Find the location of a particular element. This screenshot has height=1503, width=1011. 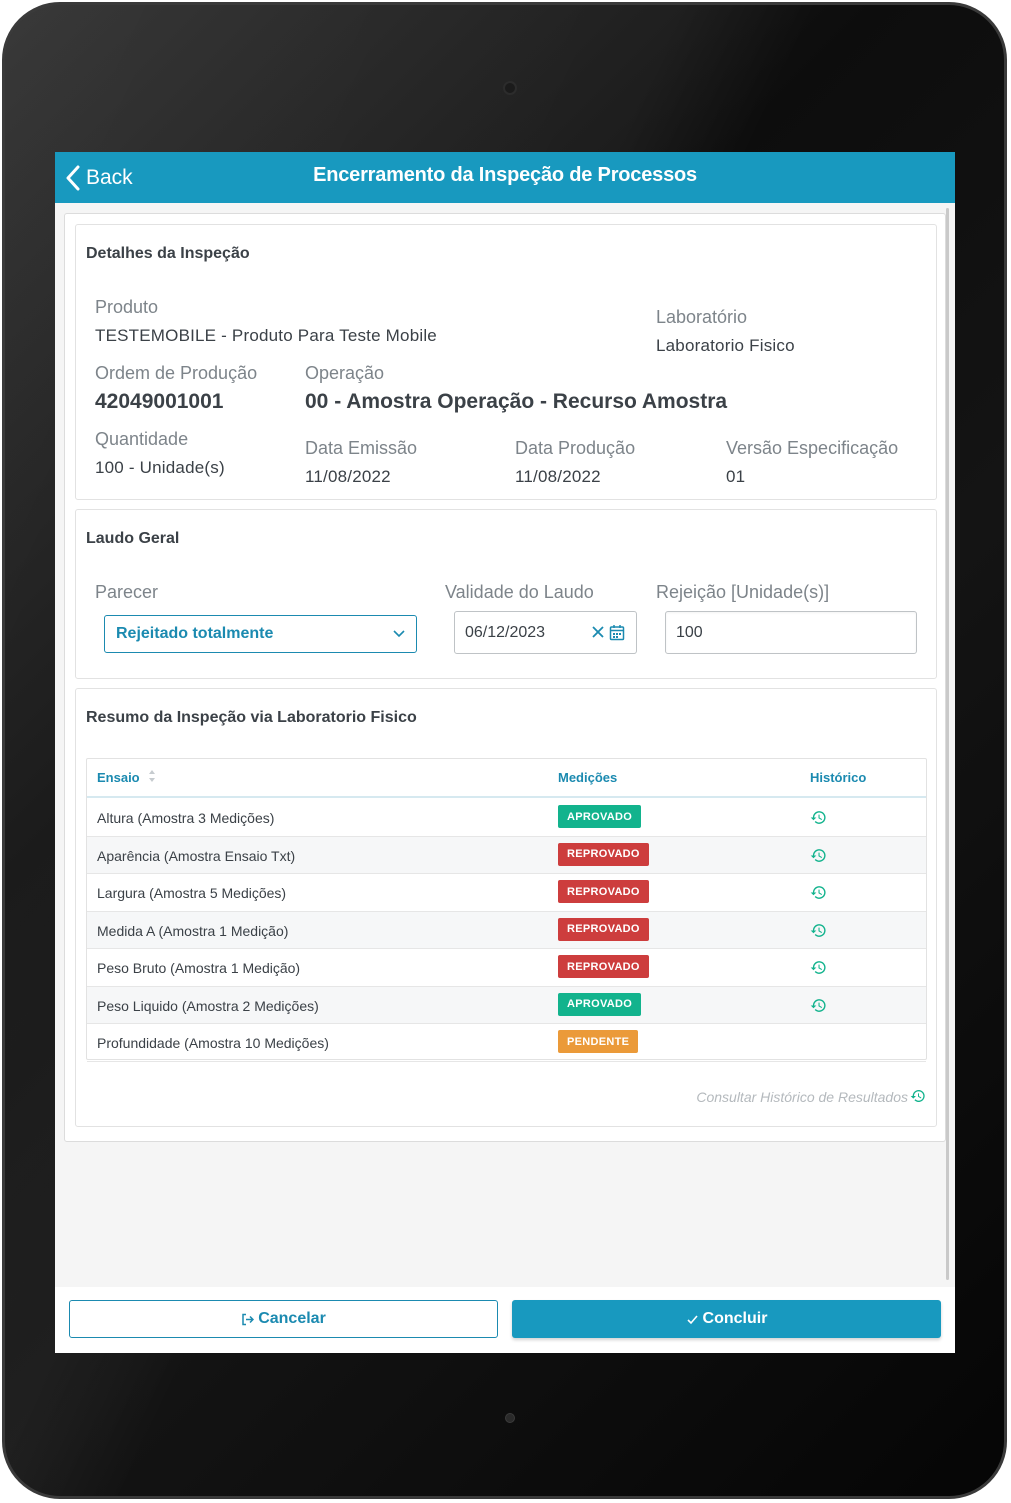

confirm-label: Concluir is located at coordinates (735, 1318).